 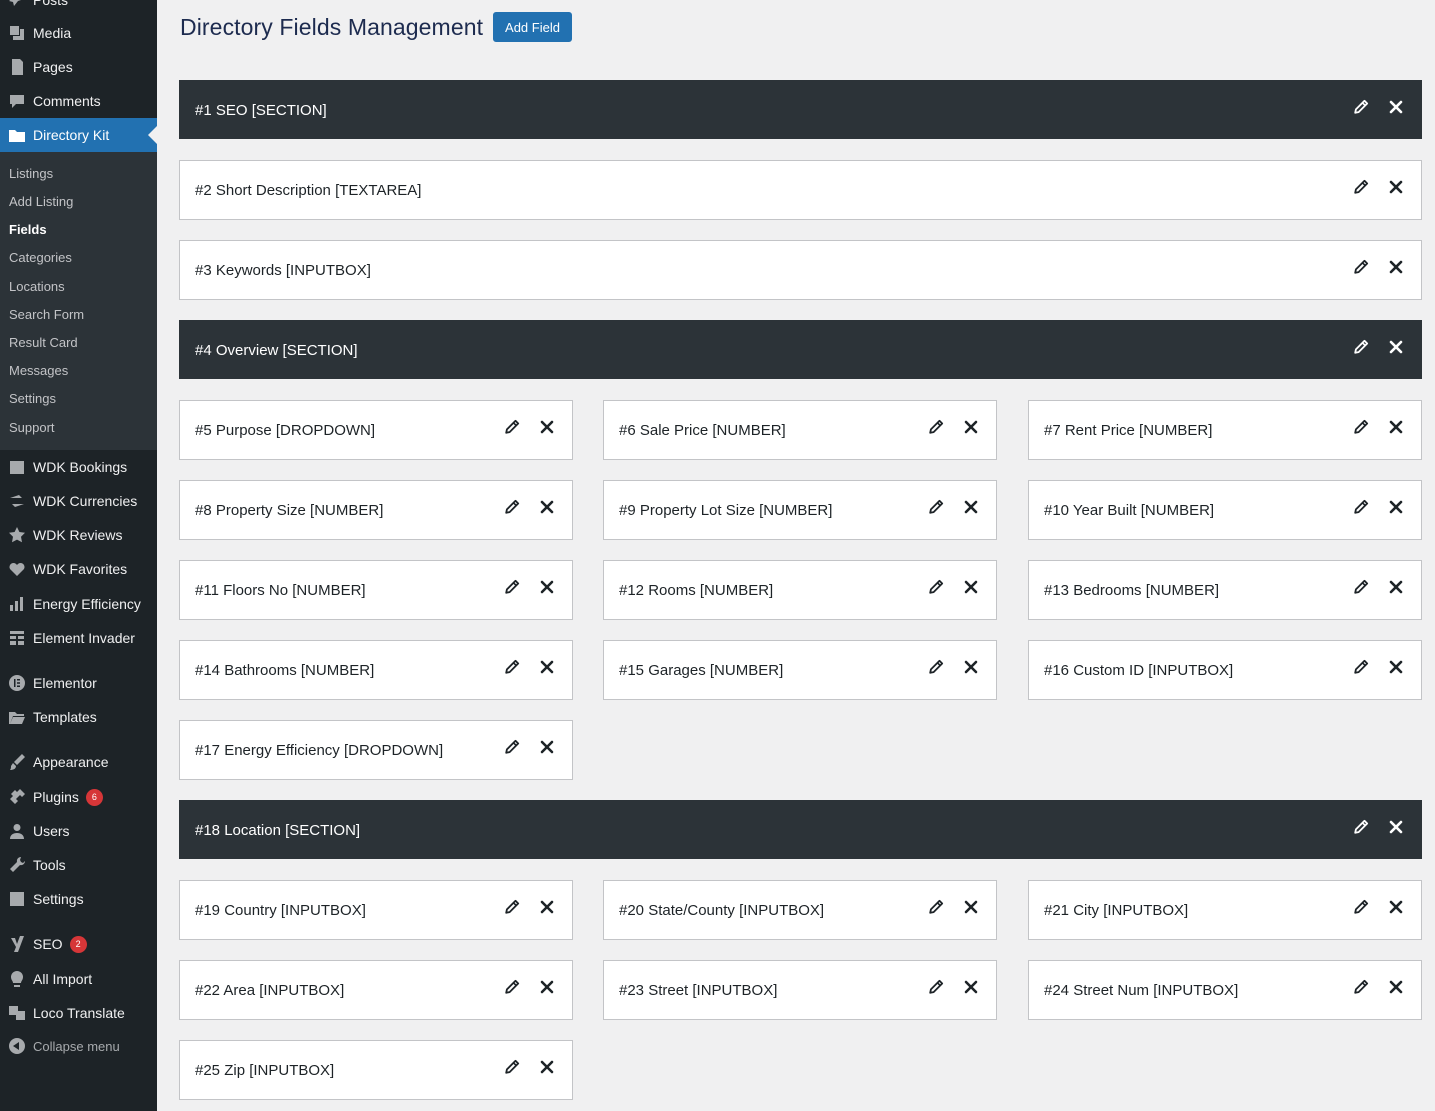 I want to click on field-row: #2 Short Description [TEXTAREA], so click(x=800, y=190).